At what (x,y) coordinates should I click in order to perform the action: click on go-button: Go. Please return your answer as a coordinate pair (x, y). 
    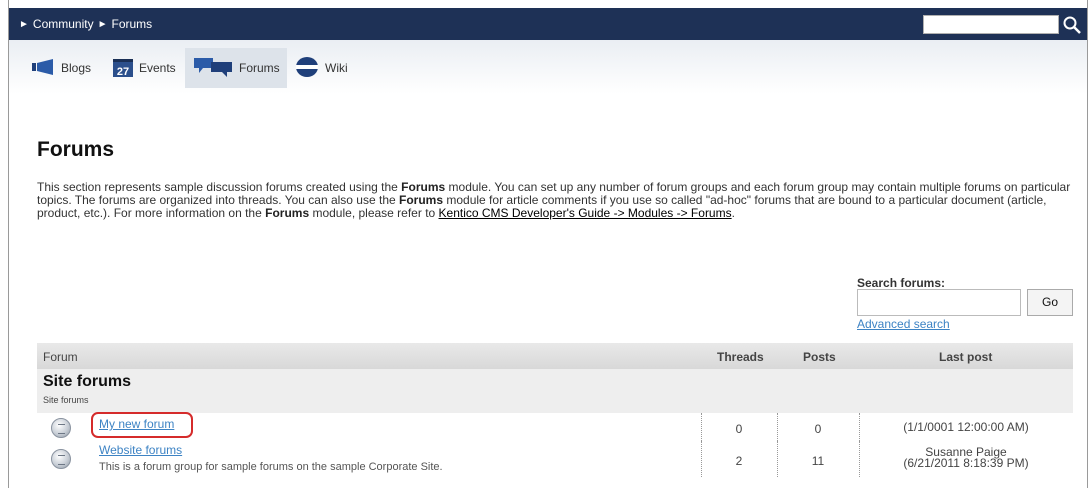
    Looking at the image, I should click on (1050, 302).